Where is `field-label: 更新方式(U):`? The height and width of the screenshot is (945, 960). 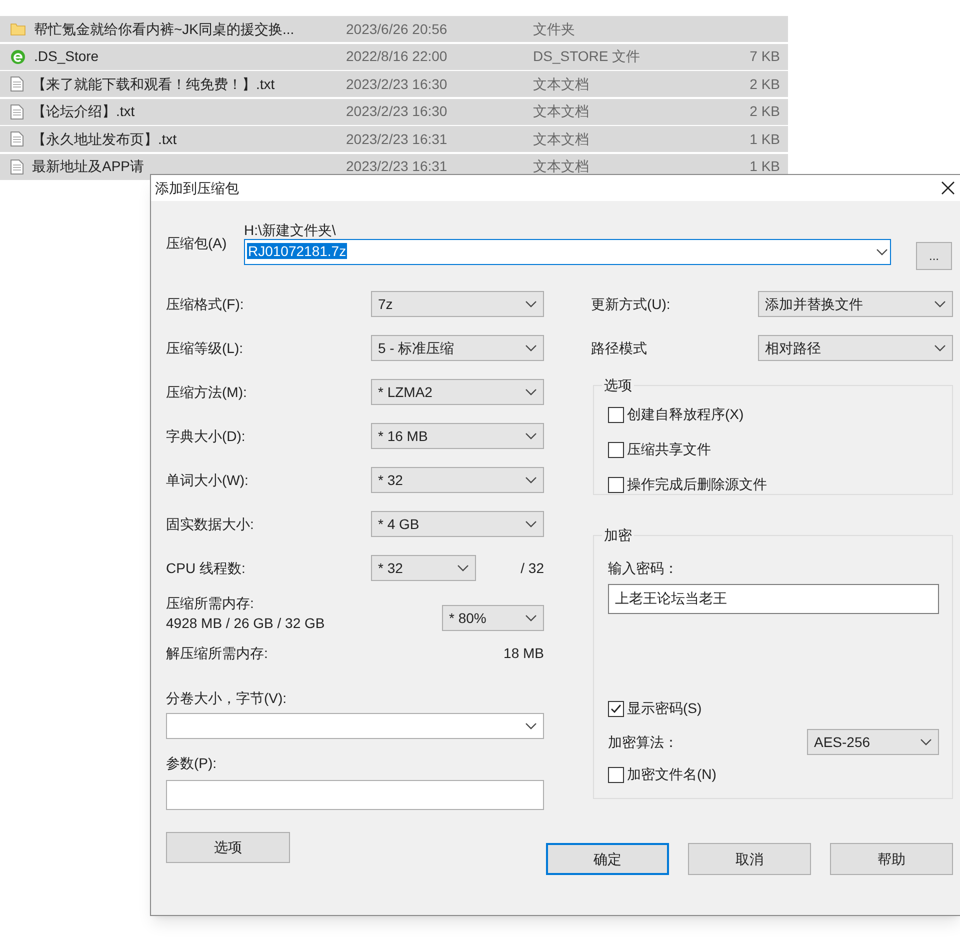
field-label: 更新方式(U): is located at coordinates (630, 304).